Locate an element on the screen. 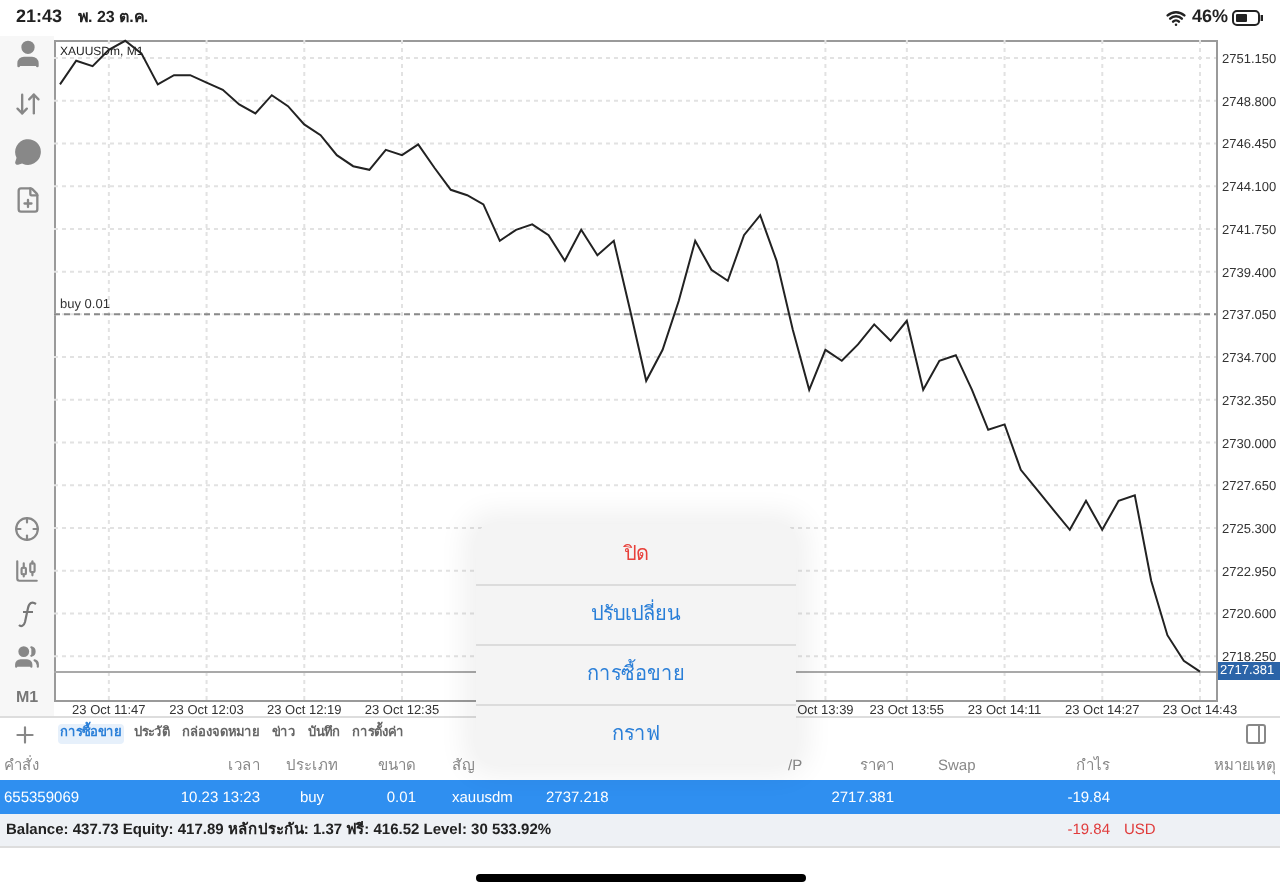  candlestick-icon is located at coordinates (27, 571).